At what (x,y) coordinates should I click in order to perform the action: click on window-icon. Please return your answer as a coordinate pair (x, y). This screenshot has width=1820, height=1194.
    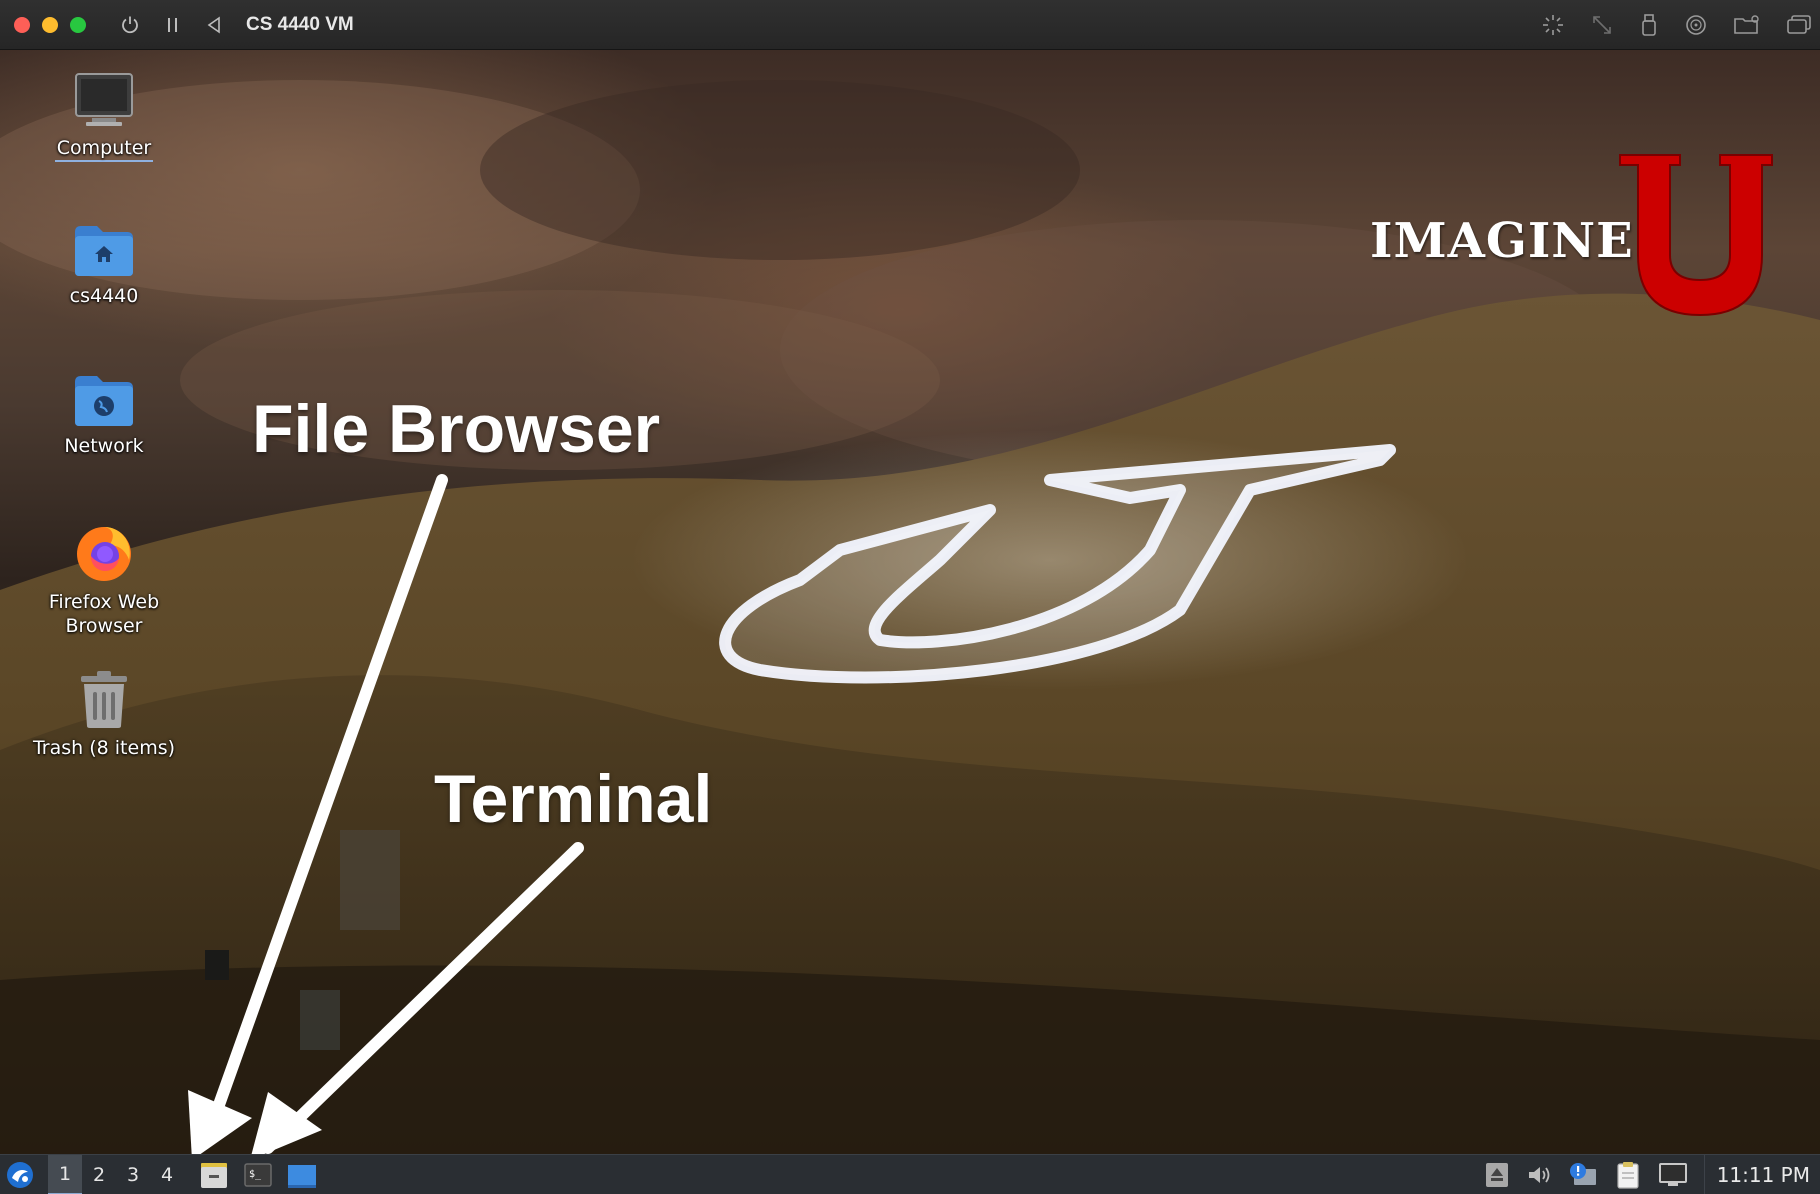
    Looking at the image, I should click on (1799, 25).